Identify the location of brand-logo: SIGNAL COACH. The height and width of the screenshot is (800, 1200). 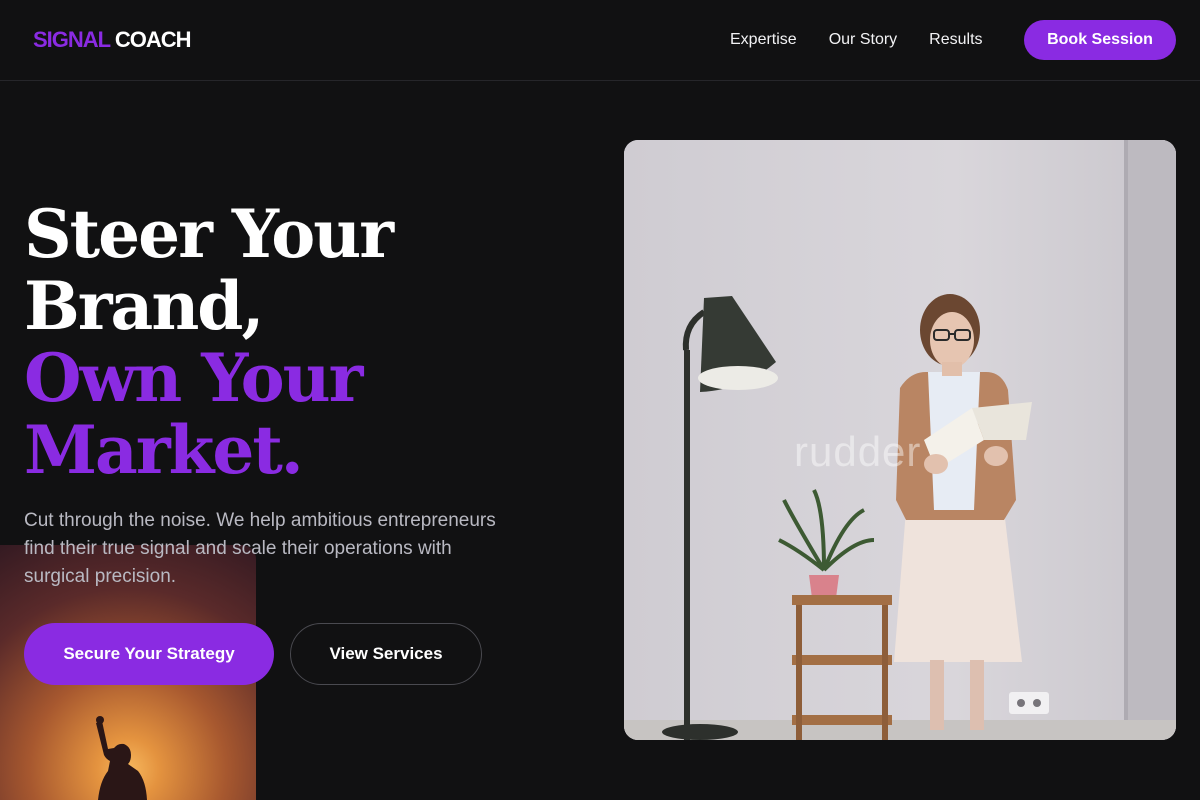
(112, 40).